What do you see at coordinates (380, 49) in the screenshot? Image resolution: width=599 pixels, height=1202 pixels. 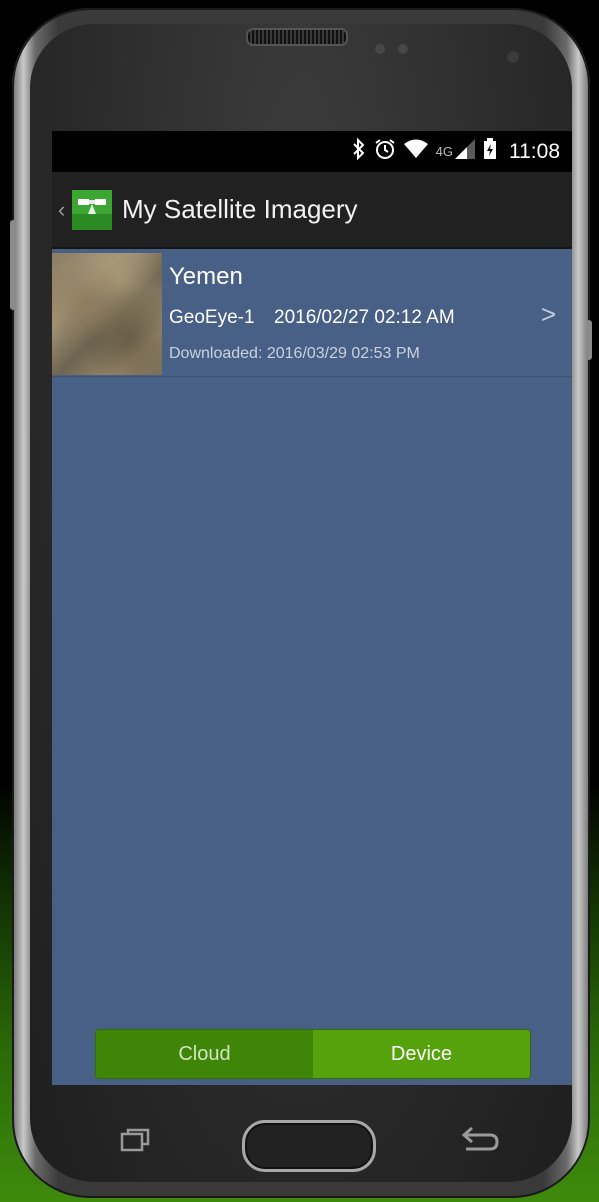 I see `proximity-sensor` at bounding box center [380, 49].